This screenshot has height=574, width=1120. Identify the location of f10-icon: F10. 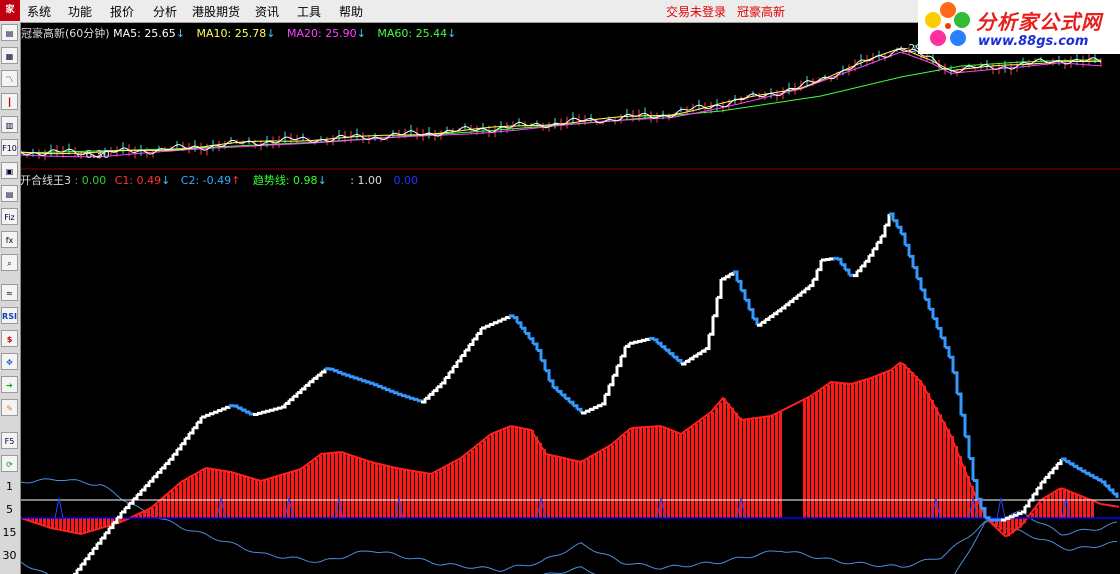
(9, 147).